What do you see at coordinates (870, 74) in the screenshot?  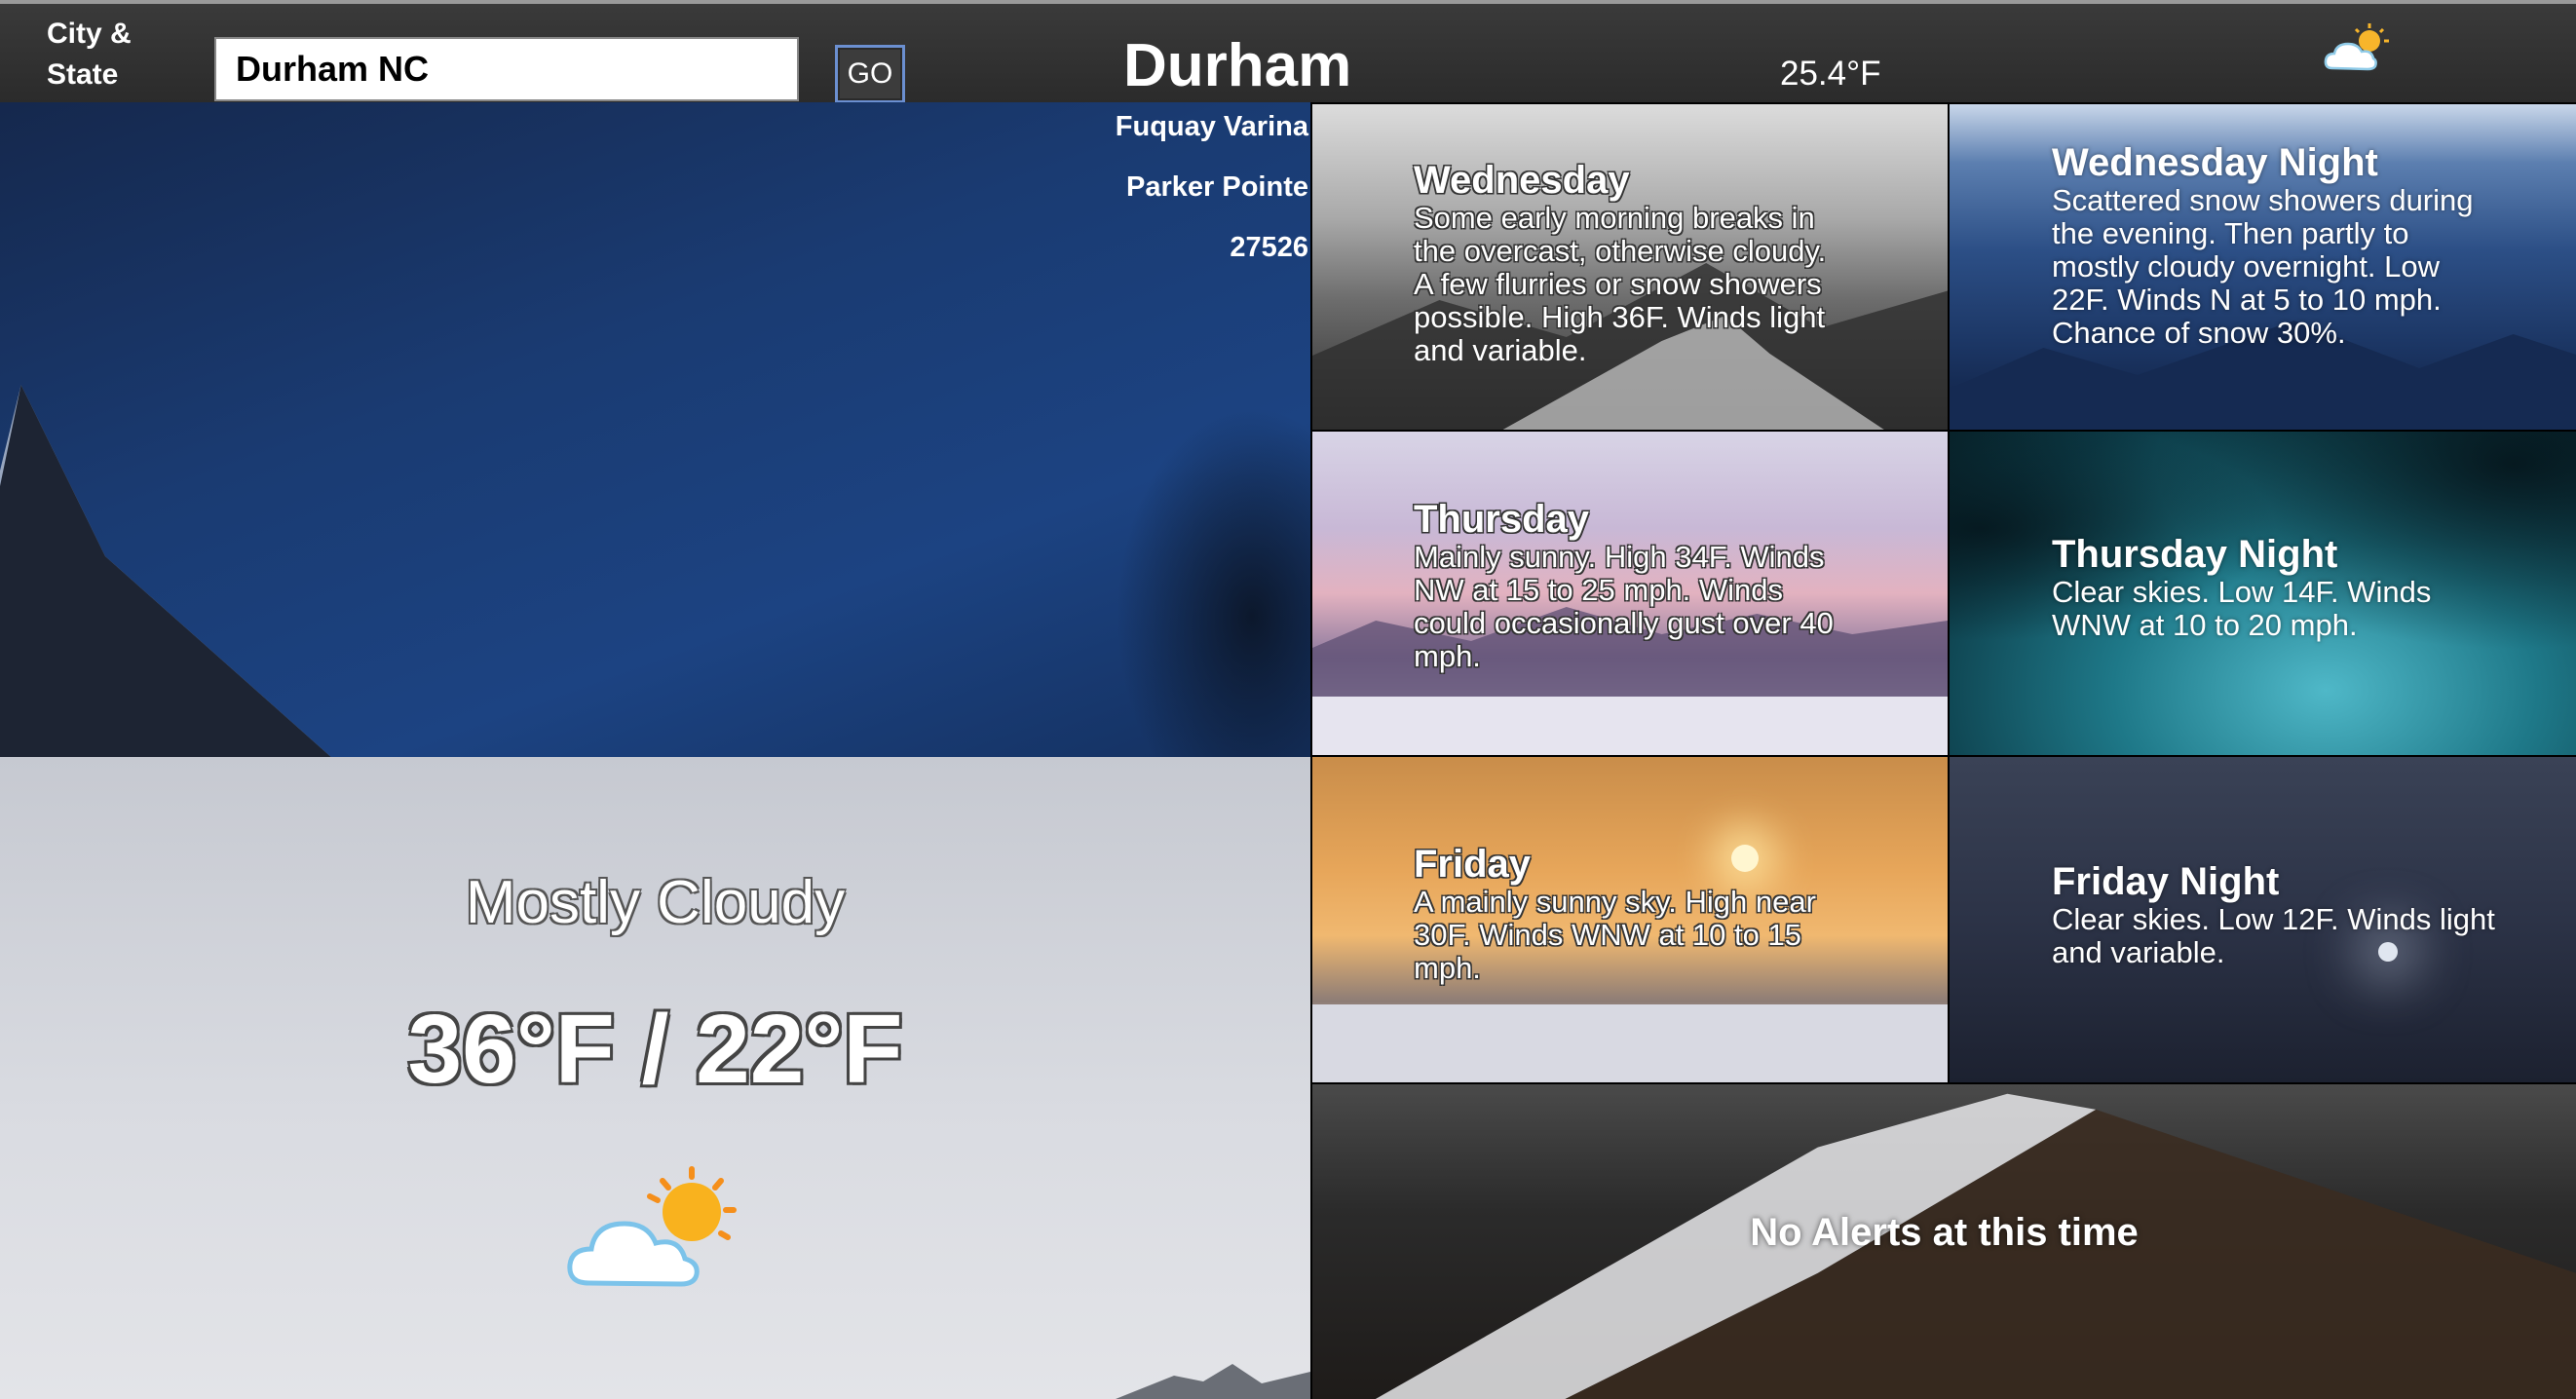 I see `go-button: GO` at bounding box center [870, 74].